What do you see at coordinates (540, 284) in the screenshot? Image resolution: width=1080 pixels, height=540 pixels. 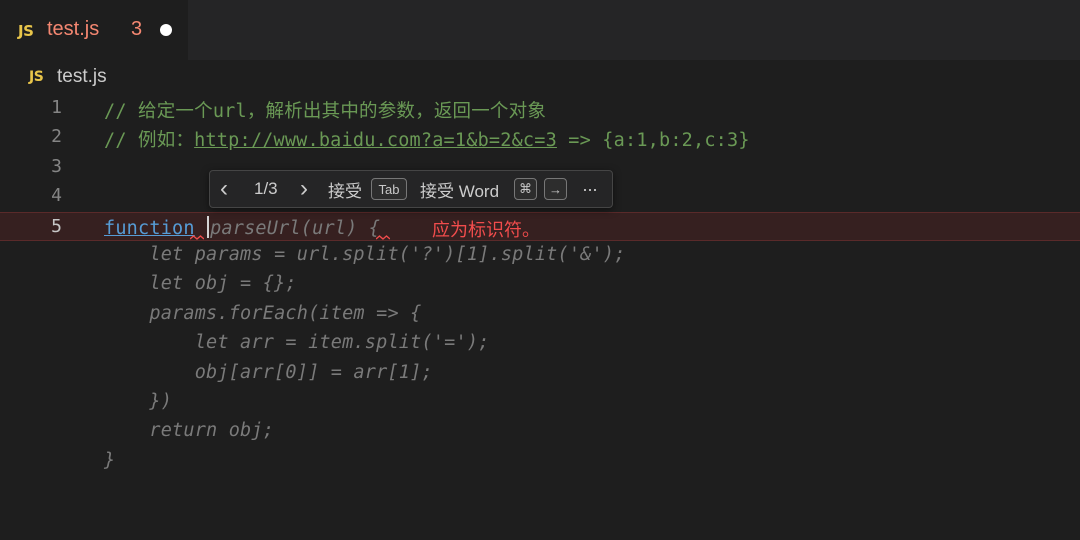 I see `code-line: let obj = {};` at bounding box center [540, 284].